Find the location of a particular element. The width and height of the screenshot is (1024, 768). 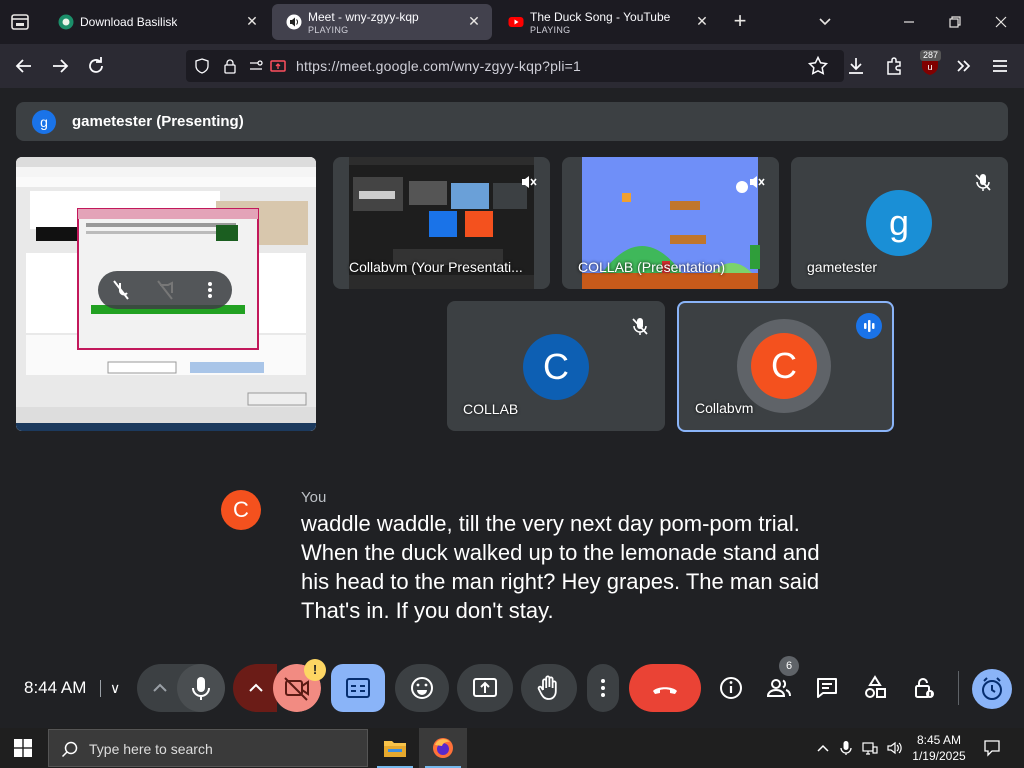

forward-icon is located at coordinates (60, 66).